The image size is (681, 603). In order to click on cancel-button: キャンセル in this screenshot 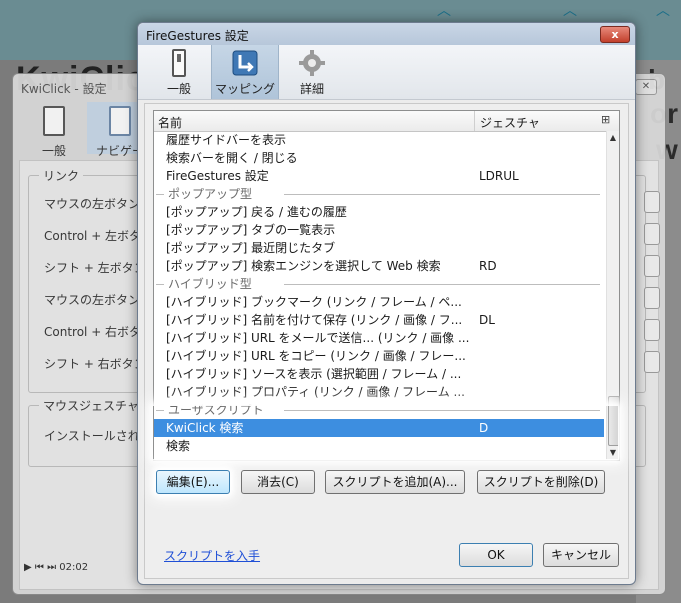, I will do `click(581, 555)`.